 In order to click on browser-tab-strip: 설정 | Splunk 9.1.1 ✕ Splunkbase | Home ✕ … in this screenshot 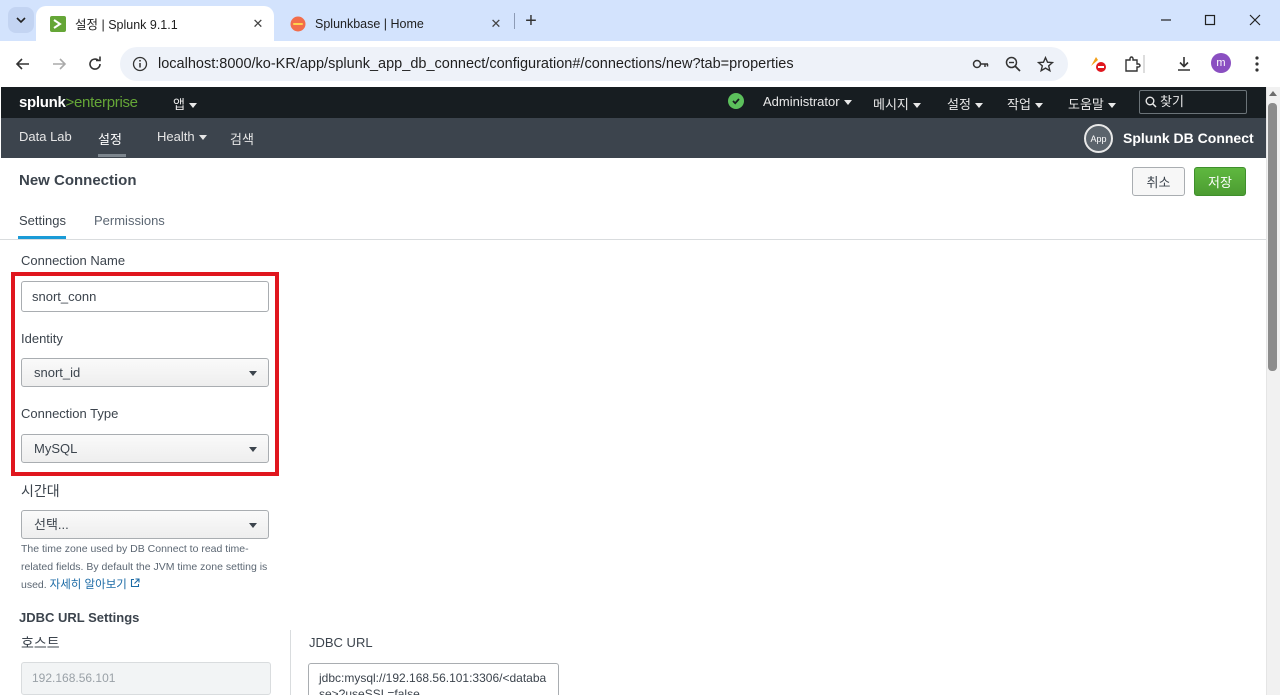, I will do `click(640, 20)`.